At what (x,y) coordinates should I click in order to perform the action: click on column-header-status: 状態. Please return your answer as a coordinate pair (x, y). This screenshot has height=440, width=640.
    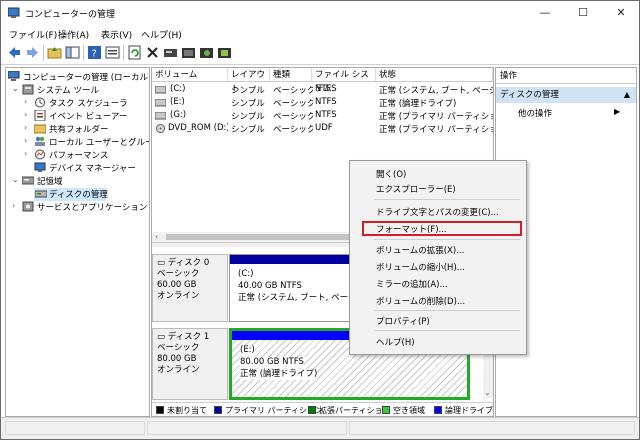
    Looking at the image, I should click on (434, 75).